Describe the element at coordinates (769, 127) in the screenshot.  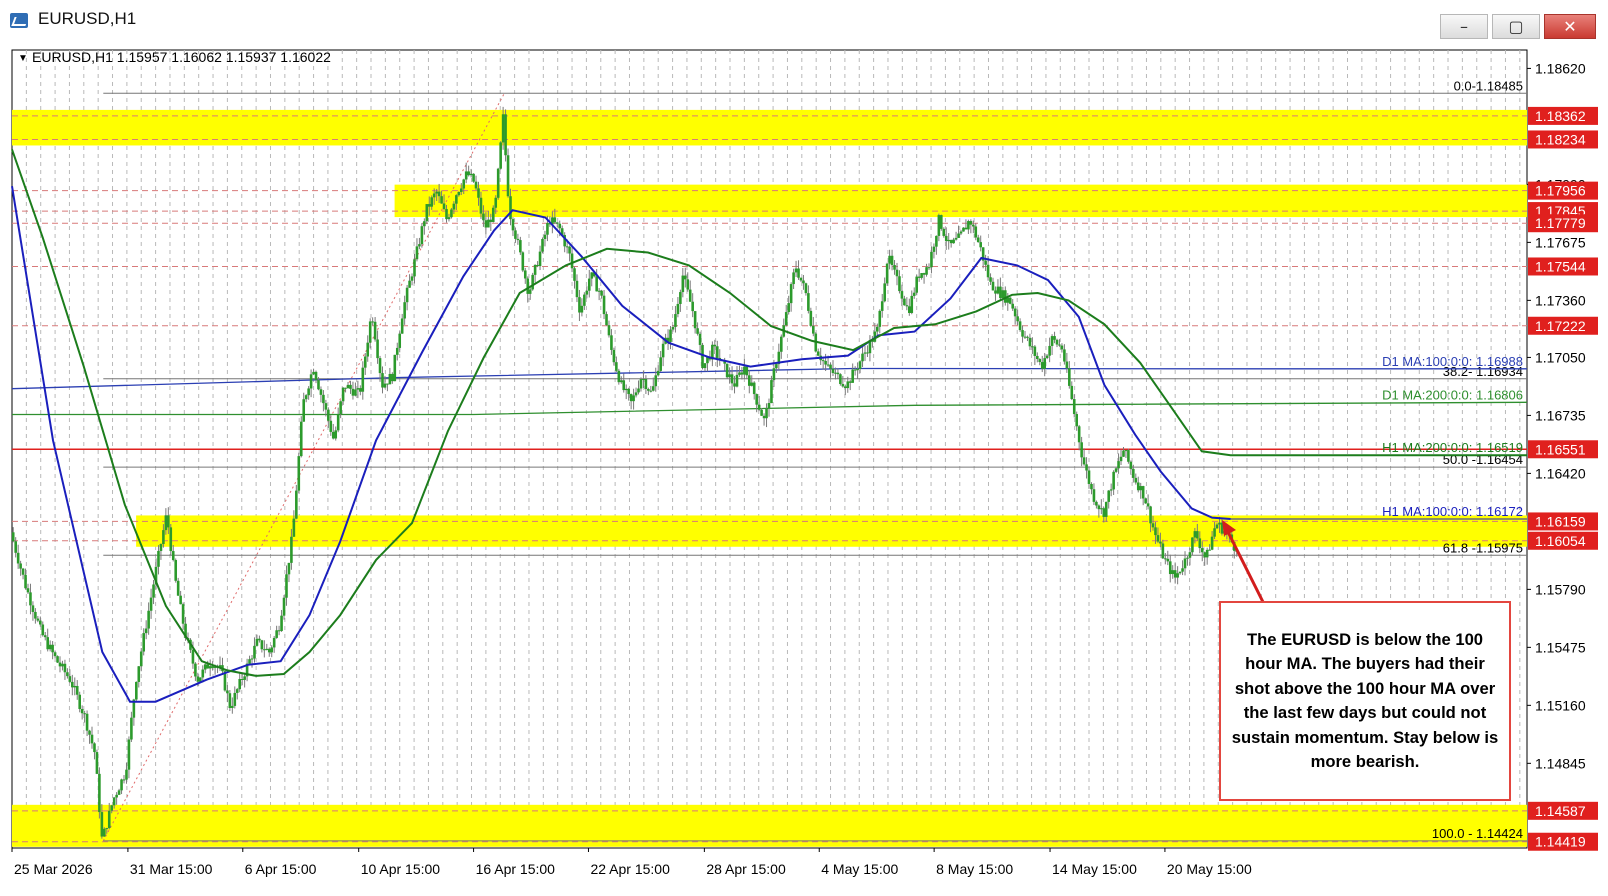
I see `zone-band` at that location.